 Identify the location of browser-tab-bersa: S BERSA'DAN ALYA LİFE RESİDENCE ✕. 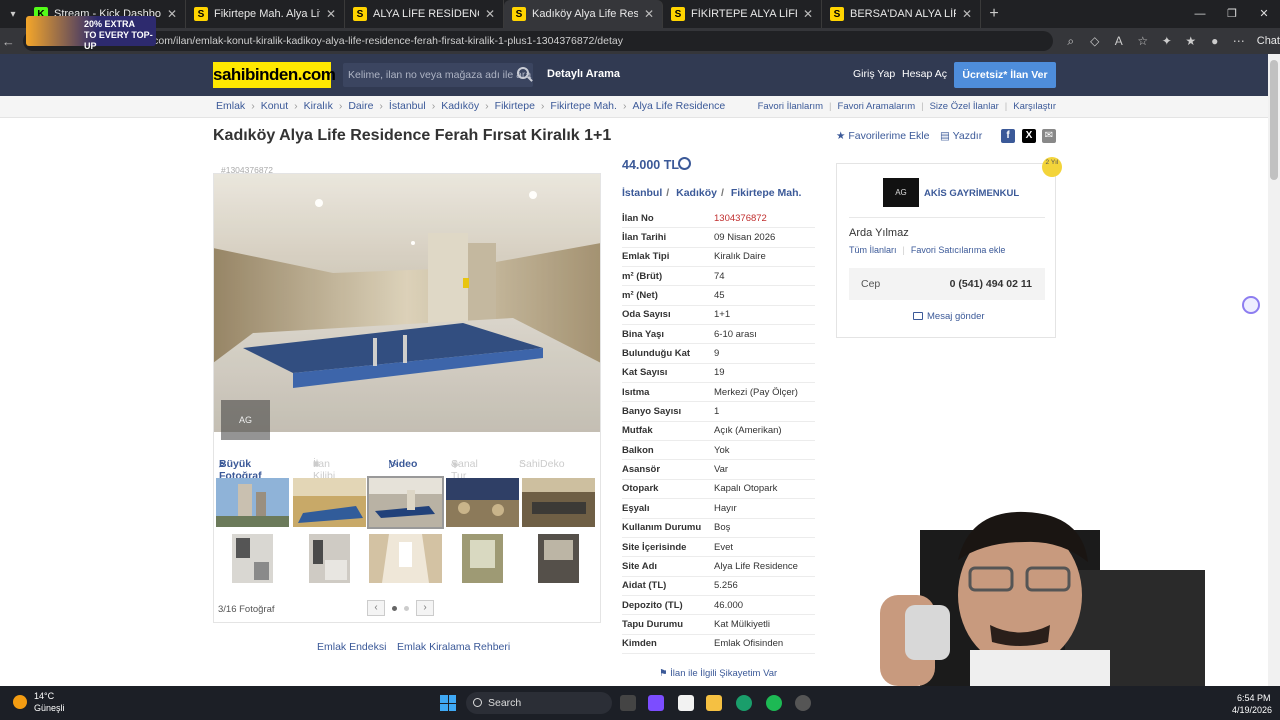
(901, 14).